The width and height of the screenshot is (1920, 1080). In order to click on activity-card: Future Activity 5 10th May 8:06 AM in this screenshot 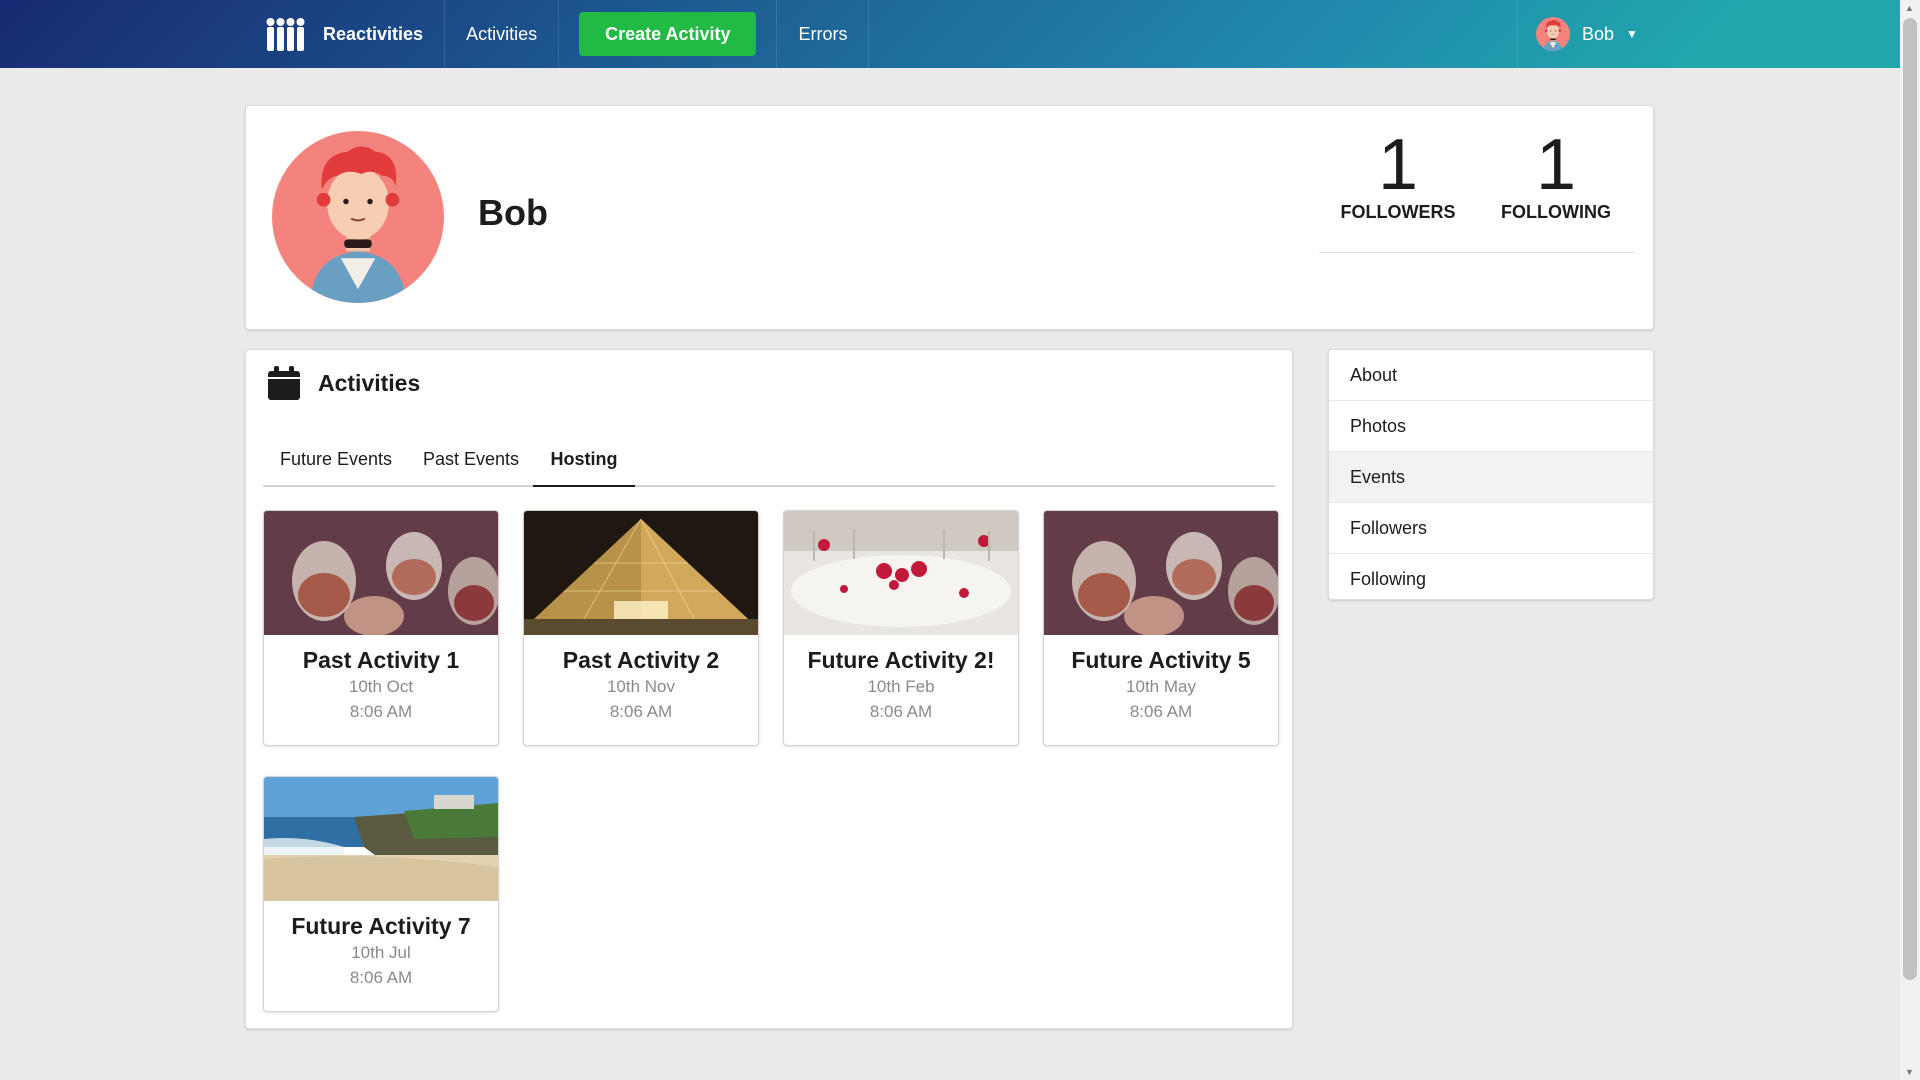, I will do `click(1161, 628)`.